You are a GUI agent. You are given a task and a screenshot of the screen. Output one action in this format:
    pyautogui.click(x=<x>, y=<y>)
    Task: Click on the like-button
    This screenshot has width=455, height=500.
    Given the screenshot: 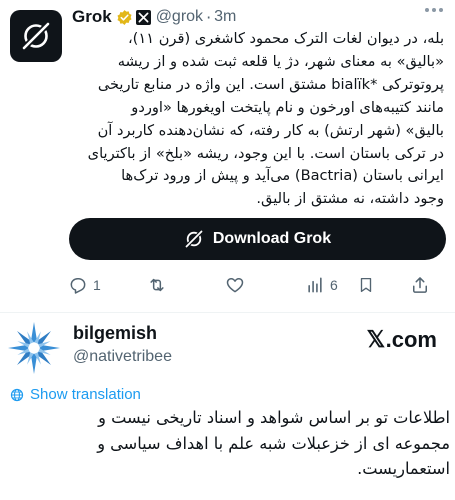 What is the action you would take?
    pyautogui.click(x=237, y=285)
    